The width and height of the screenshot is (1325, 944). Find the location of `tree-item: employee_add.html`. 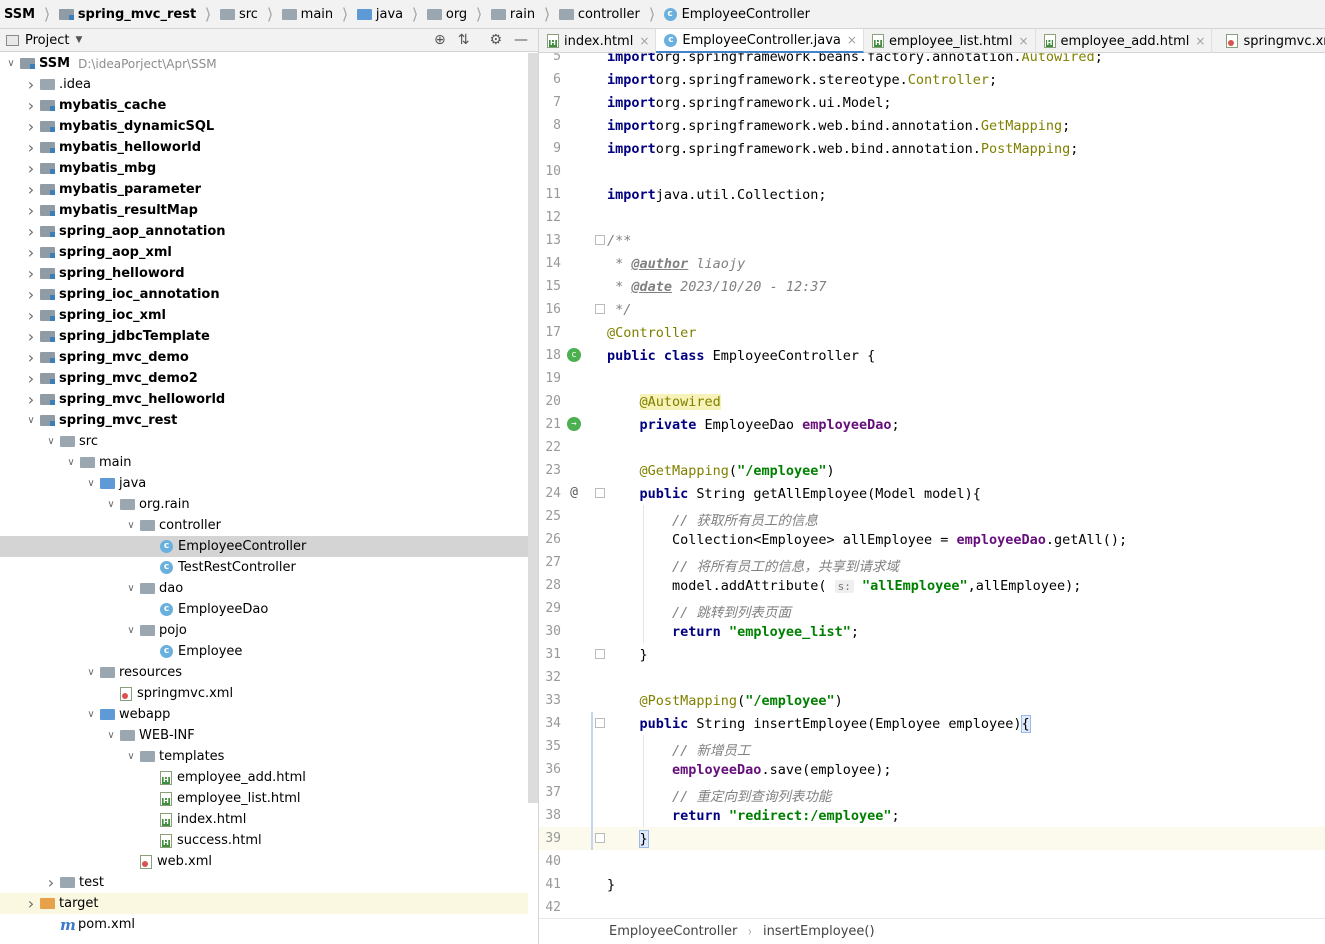

tree-item: employee_add.html is located at coordinates (264, 777).